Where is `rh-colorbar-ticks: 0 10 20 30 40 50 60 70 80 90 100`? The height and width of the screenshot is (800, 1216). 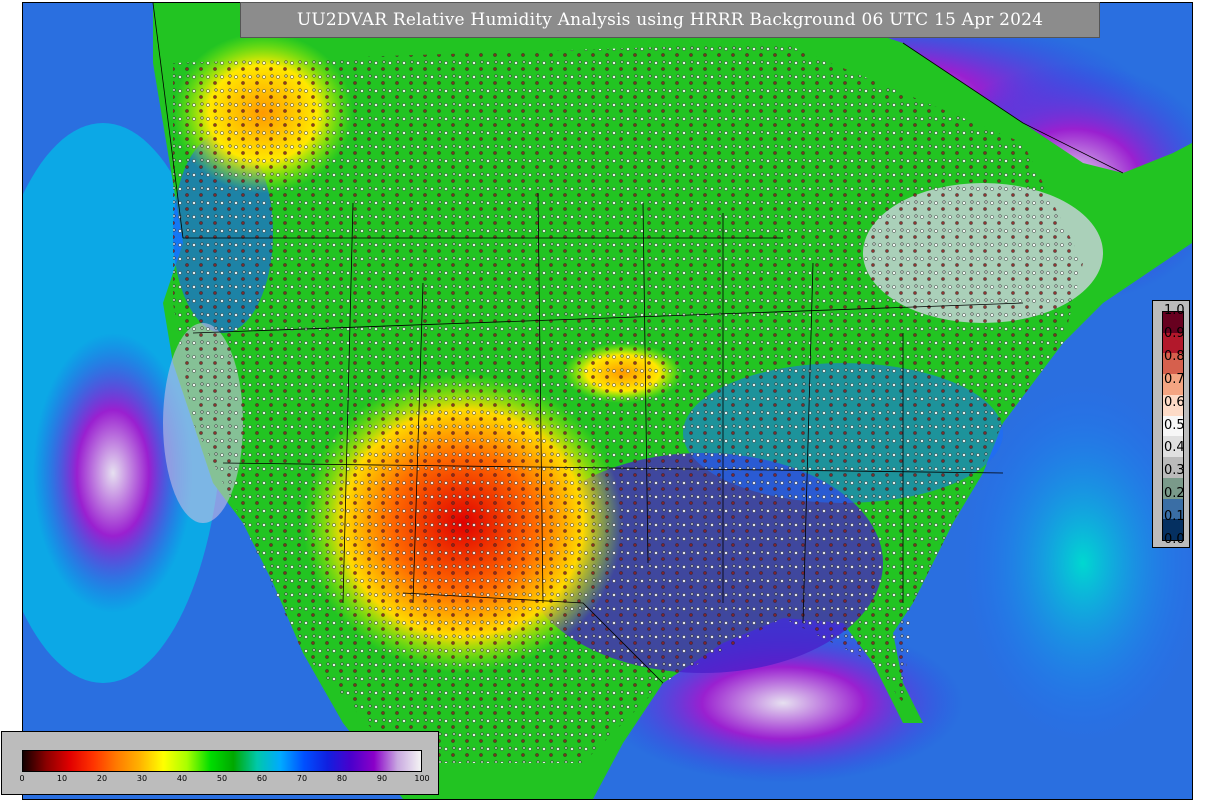 rh-colorbar-ticks: 0 10 20 30 40 50 60 70 80 90 100 is located at coordinates (224, 781).